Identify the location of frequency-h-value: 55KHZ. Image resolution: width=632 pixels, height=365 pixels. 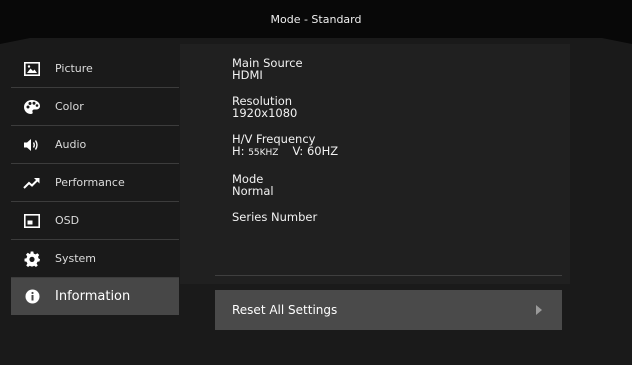
(263, 153).